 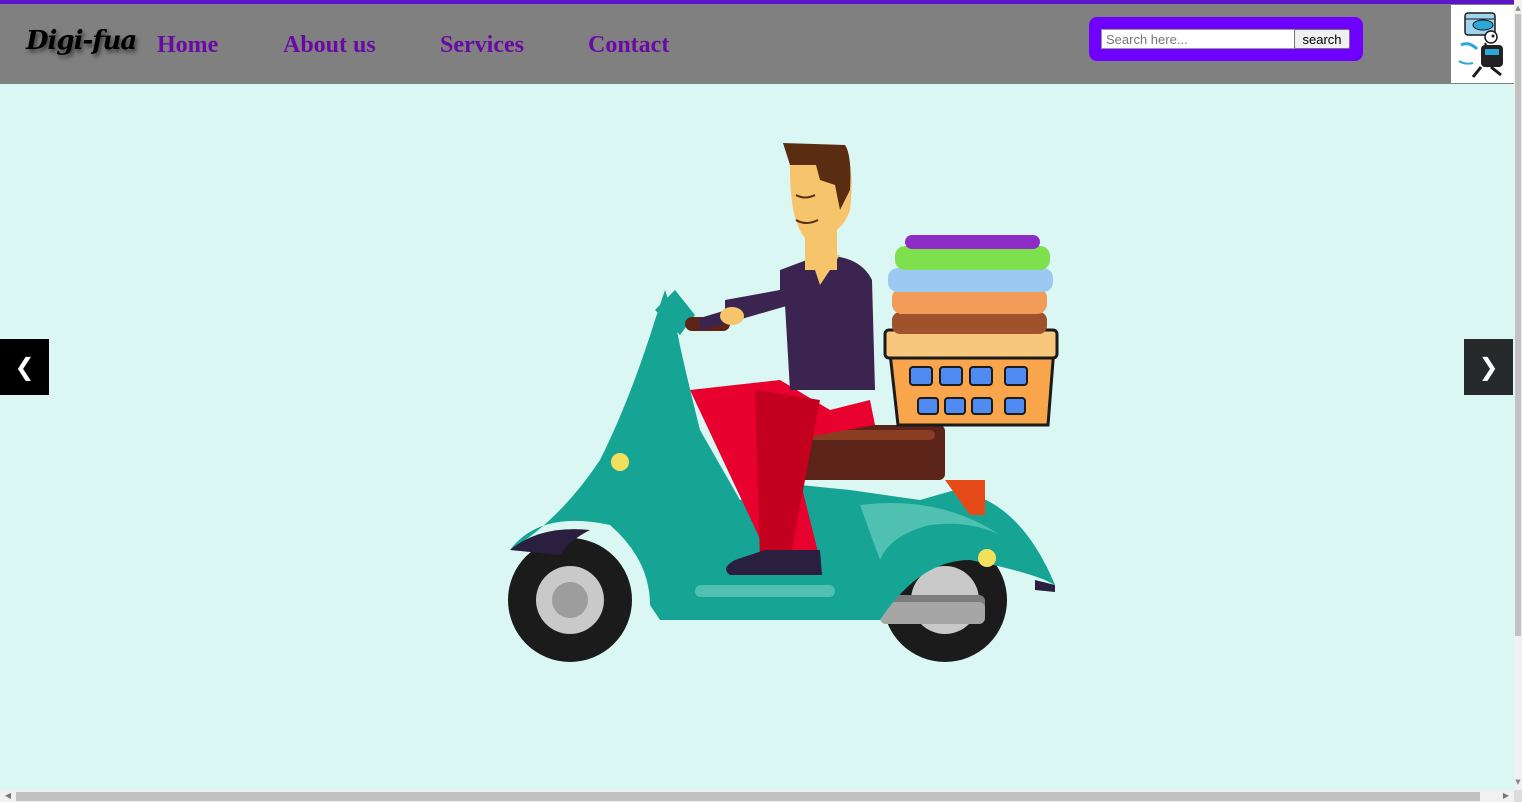 What do you see at coordinates (1518, 796) in the screenshot?
I see `scrollbar-corner` at bounding box center [1518, 796].